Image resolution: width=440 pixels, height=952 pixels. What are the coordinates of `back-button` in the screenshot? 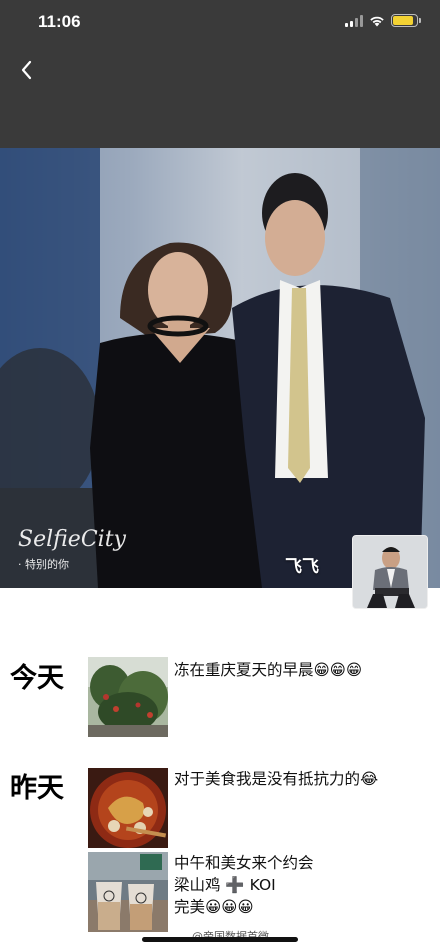 It's located at (26, 70).